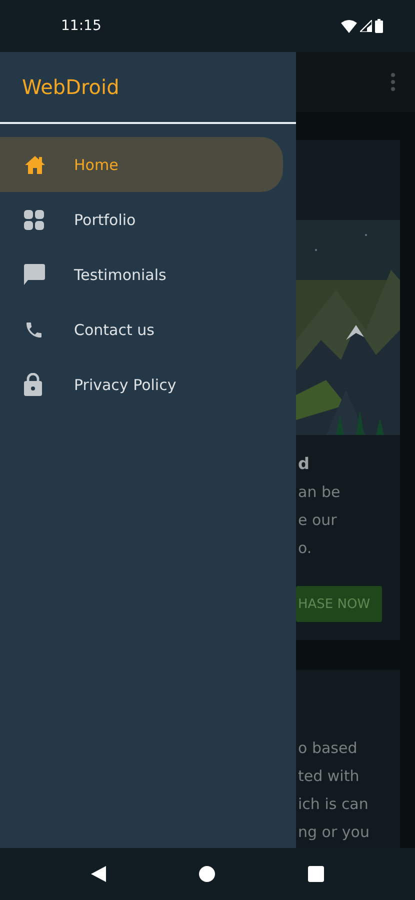  What do you see at coordinates (327, 748) in the screenshot?
I see `body-text: o based` at bounding box center [327, 748].